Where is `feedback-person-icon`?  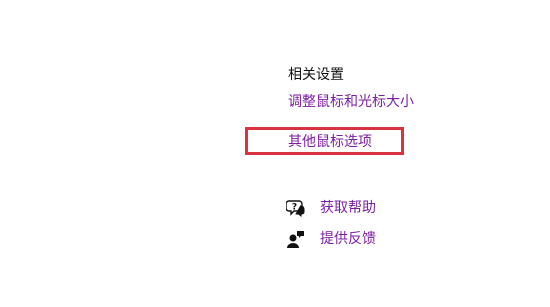 feedback-person-icon is located at coordinates (296, 239).